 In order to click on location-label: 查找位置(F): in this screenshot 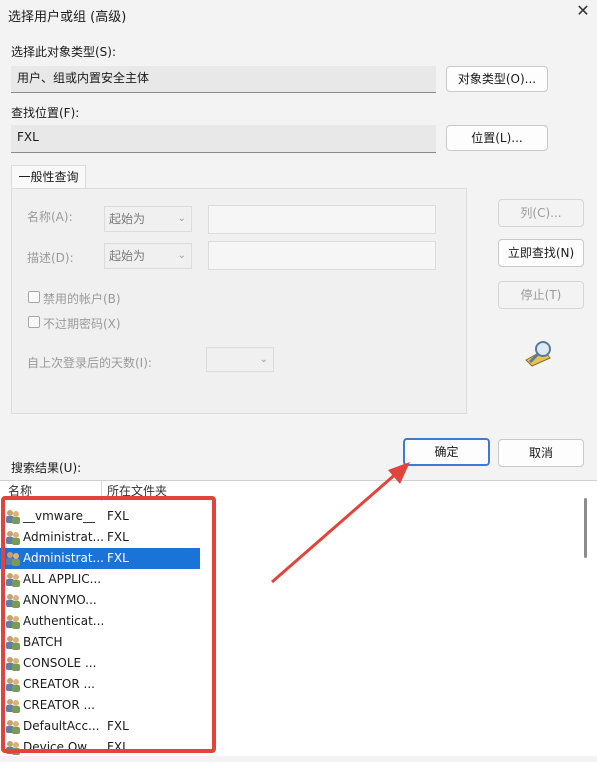, I will do `click(45, 113)`.